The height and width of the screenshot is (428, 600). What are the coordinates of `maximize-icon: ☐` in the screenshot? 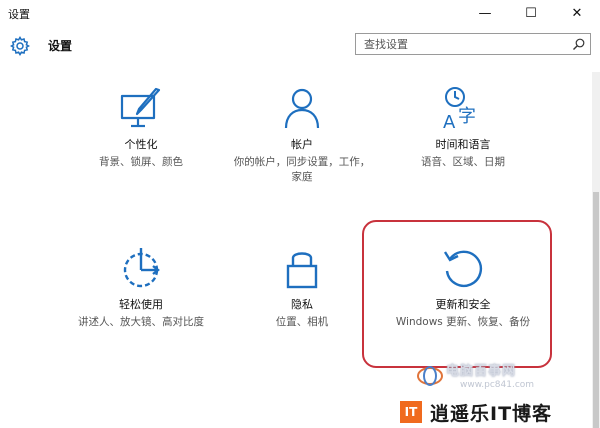 It's located at (531, 13).